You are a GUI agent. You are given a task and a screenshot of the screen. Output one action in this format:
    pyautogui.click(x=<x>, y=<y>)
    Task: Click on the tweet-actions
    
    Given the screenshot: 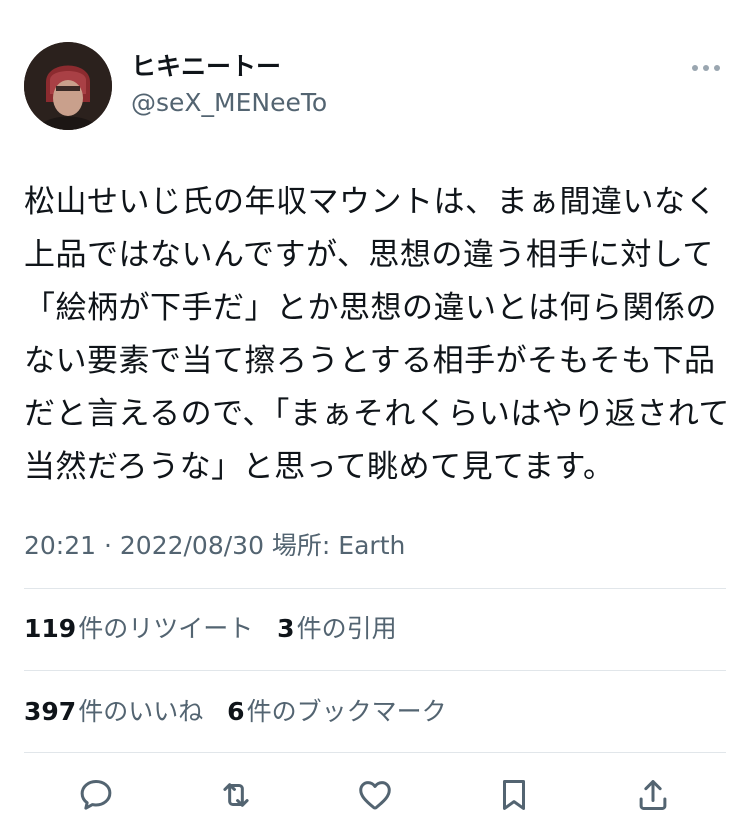 What is the action you would take?
    pyautogui.click(x=375, y=797)
    